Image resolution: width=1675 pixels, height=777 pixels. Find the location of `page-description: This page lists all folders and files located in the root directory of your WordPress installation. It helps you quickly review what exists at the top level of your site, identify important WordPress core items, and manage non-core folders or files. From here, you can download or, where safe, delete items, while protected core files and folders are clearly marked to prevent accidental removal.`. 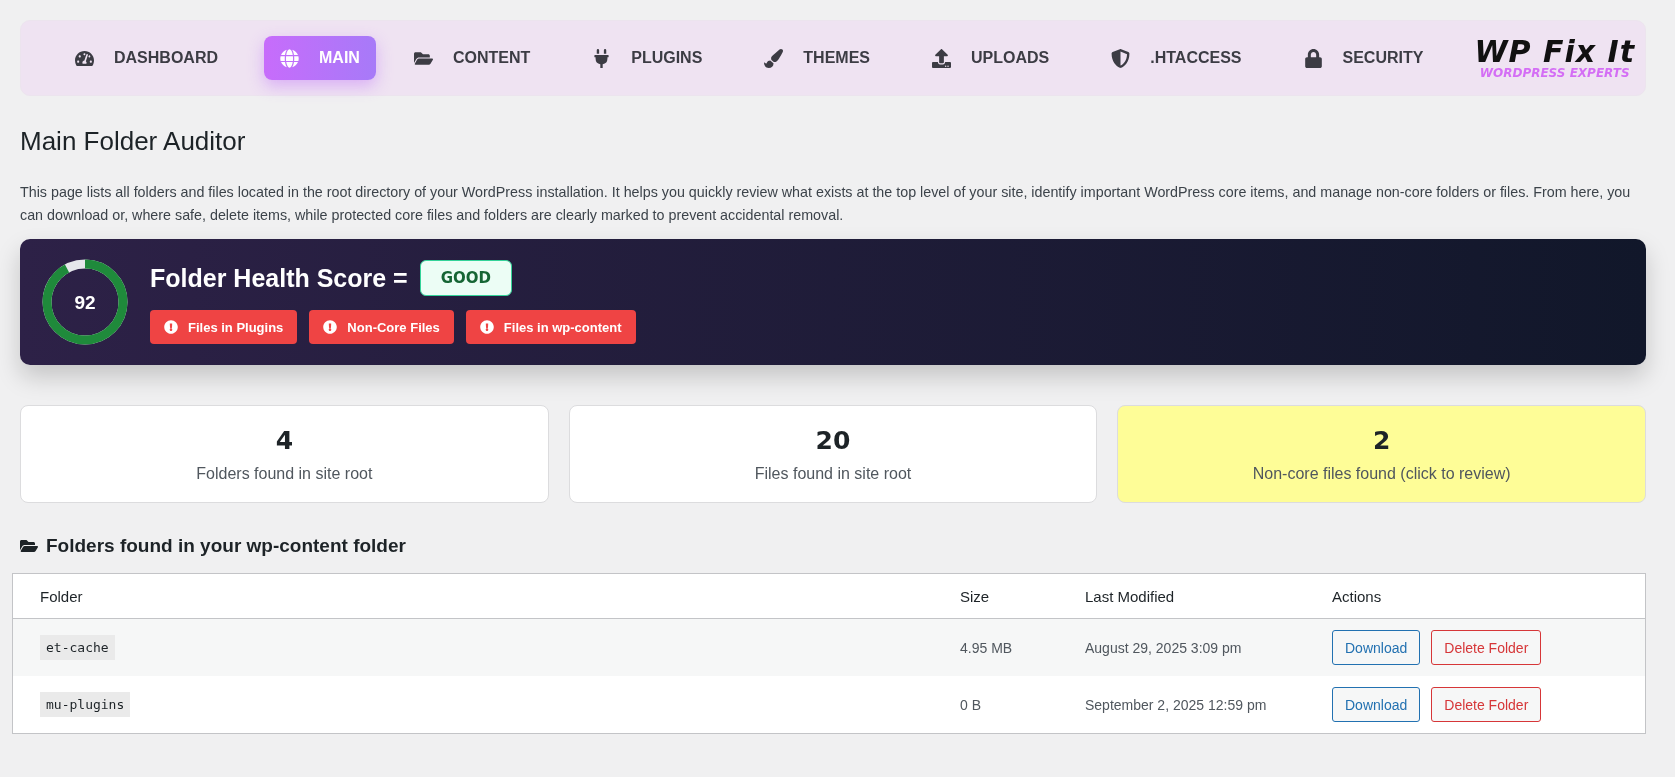

page-description: This page lists all folders and files located in the root directory of your WordPress installation. It helps you quickly review what exists at the top level of your site, identify important WordPress core items, and manage non-core folders or files. From here, you can download or, where safe, delete items, while protected core files and folders are clearly marked to prevent accidental removal. is located at coordinates (826, 204).